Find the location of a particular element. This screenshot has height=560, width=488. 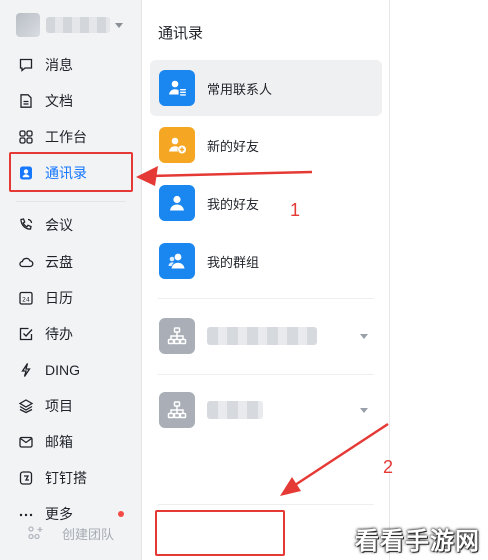

document-icon is located at coordinates (26, 101).